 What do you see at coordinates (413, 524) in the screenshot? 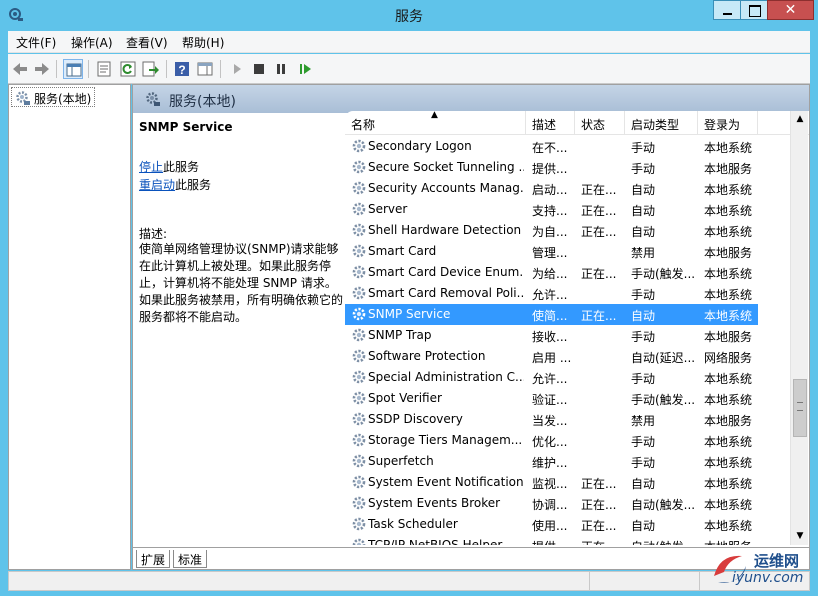
I see `cell-name: Task Scheduler` at bounding box center [413, 524].